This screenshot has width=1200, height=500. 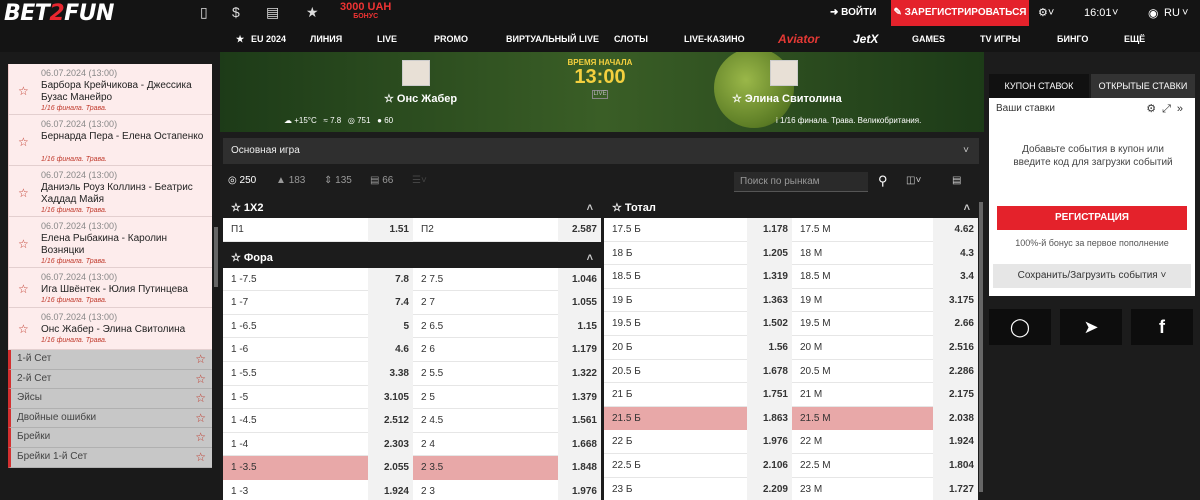 What do you see at coordinates (420, 98) in the screenshot?
I see `player1-name: ☆ Онс Жабер` at bounding box center [420, 98].